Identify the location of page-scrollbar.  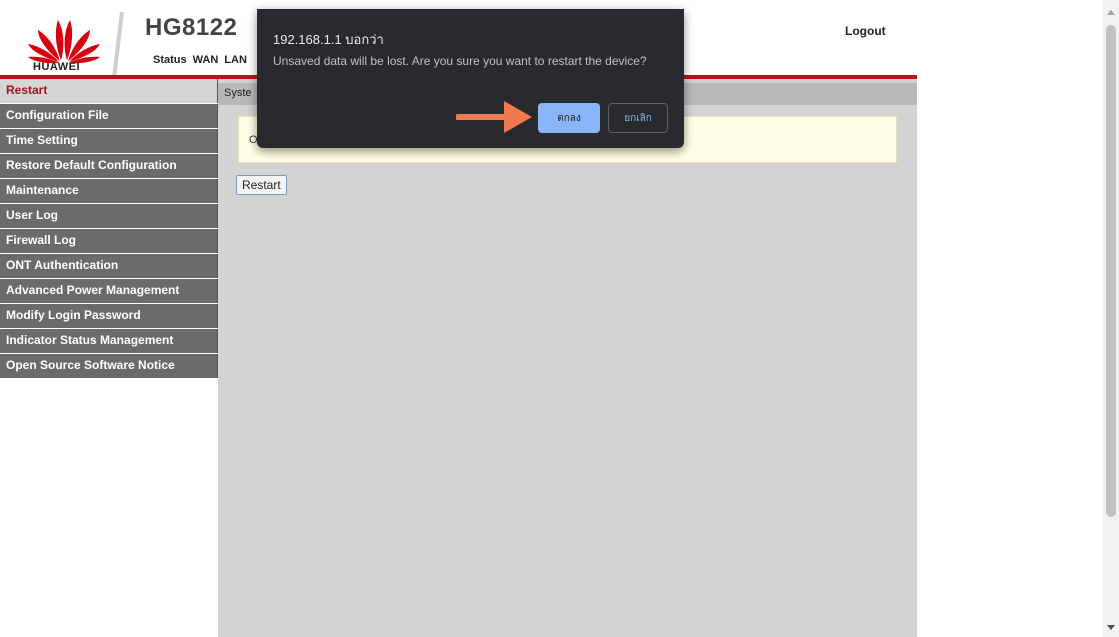
(1111, 318).